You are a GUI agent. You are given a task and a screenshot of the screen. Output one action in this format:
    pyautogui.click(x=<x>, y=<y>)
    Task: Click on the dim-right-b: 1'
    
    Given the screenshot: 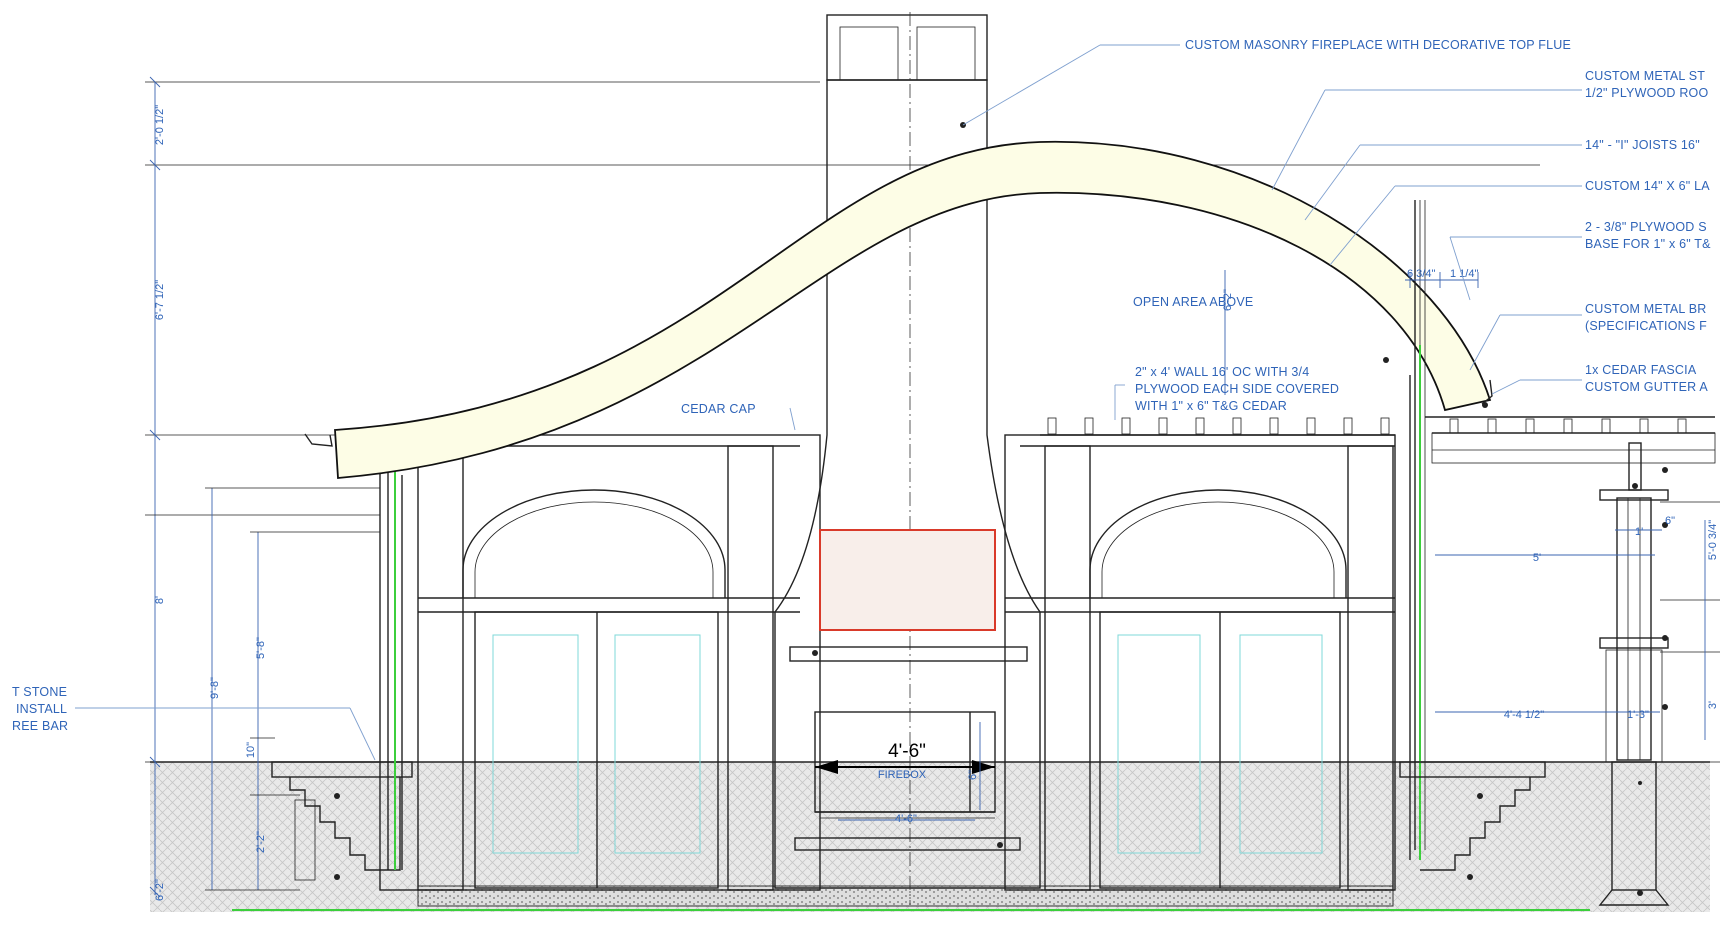 What is the action you would take?
    pyautogui.click(x=1639, y=532)
    